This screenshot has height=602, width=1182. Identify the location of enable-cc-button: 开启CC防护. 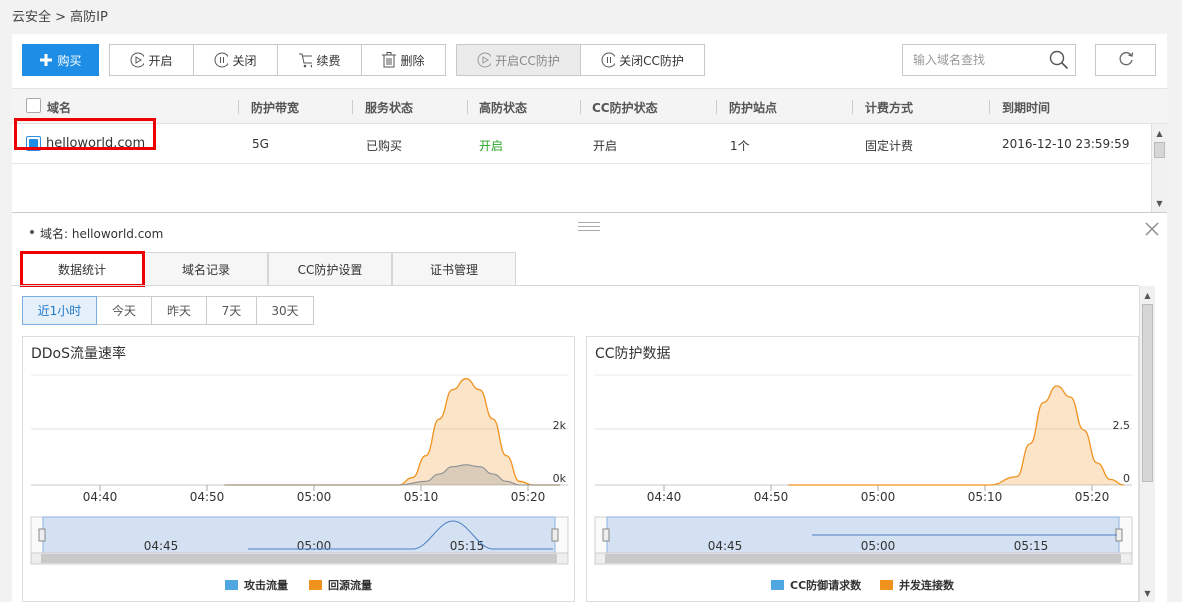
(518, 60).